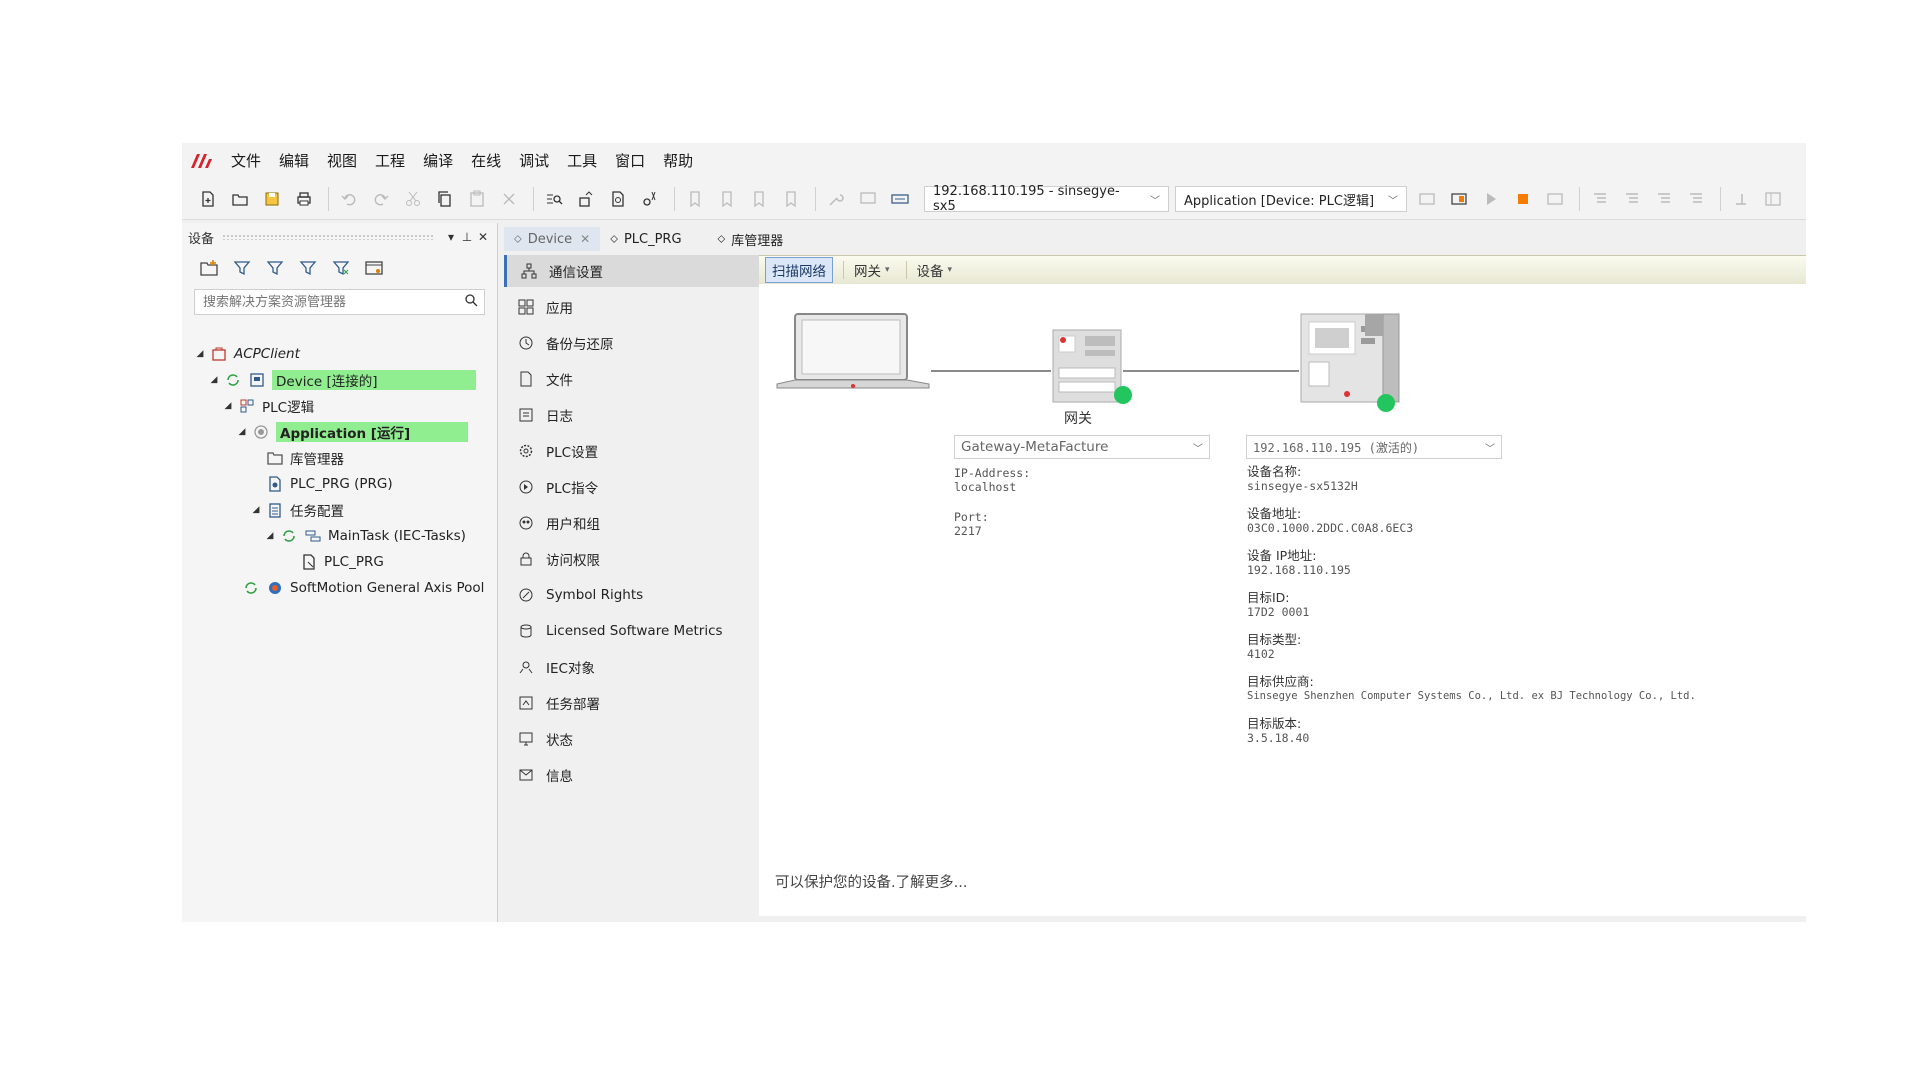  Describe the element at coordinates (1664, 199) in the screenshot. I see `step-out-icon` at that location.